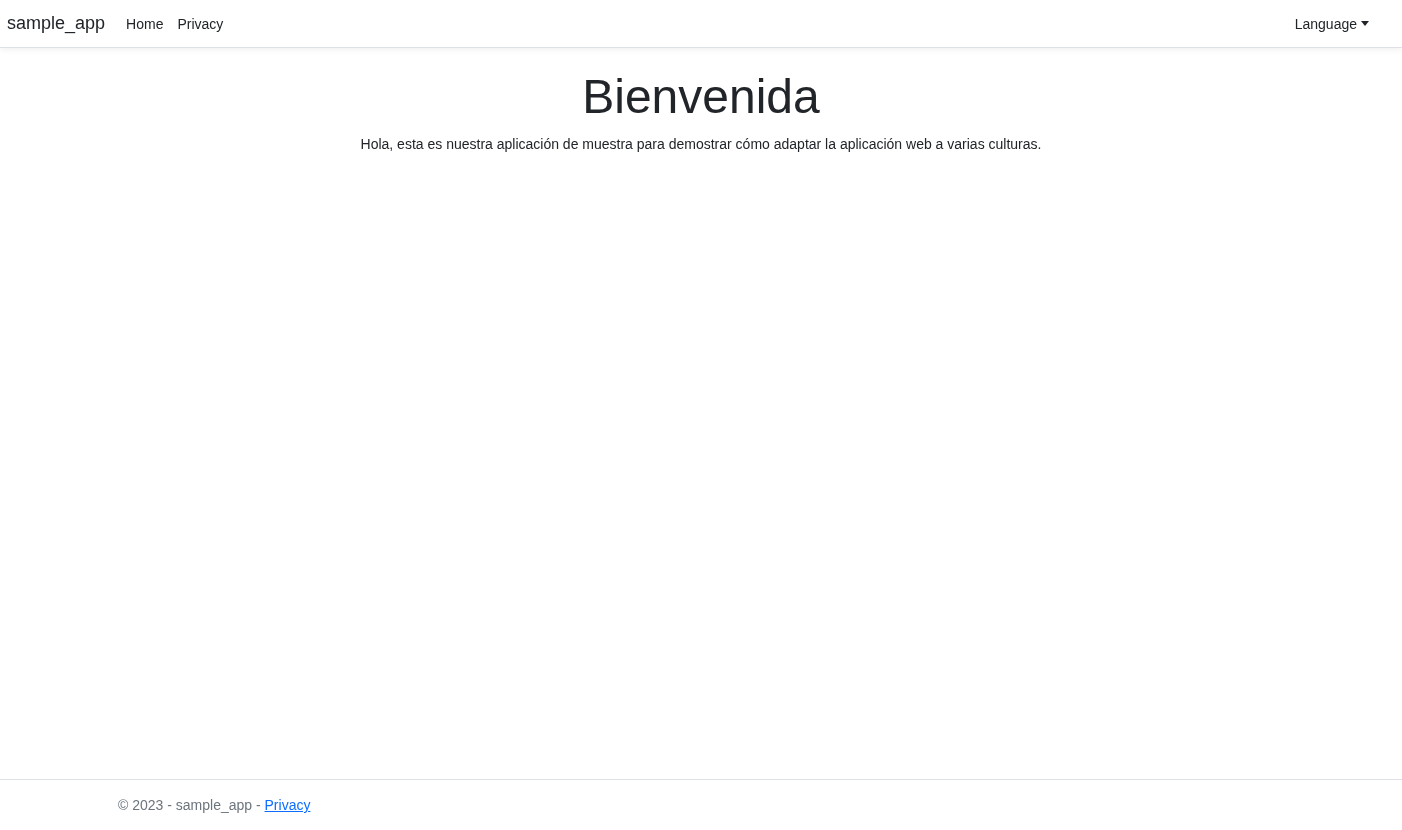  Describe the element at coordinates (1331, 23) in the screenshot. I see `language-dropdown: Language` at that location.